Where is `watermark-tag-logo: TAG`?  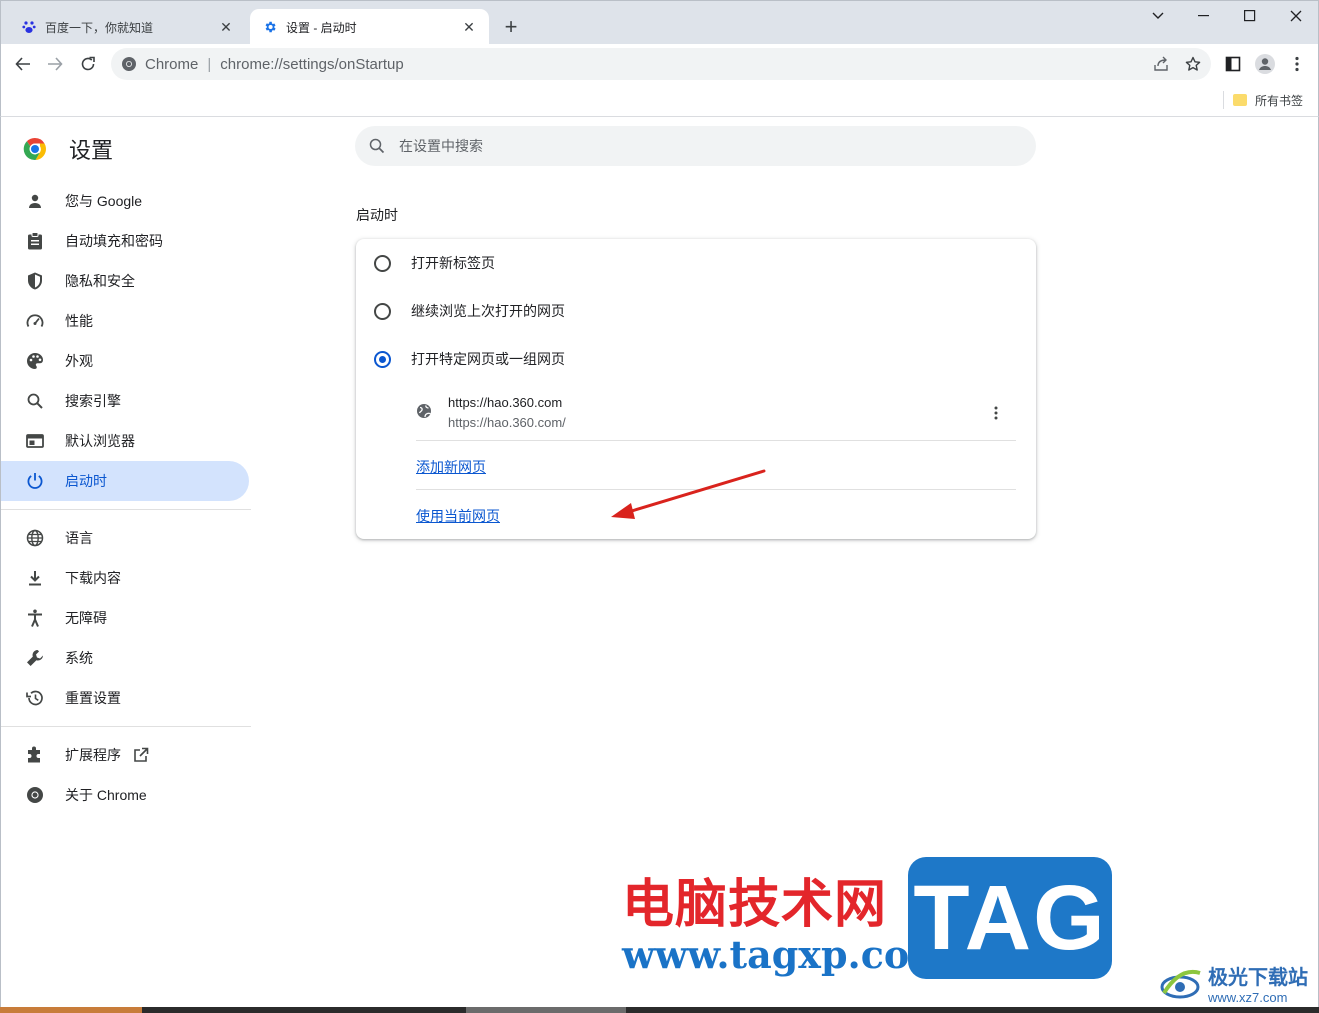
watermark-tag-logo: TAG is located at coordinates (1010, 918).